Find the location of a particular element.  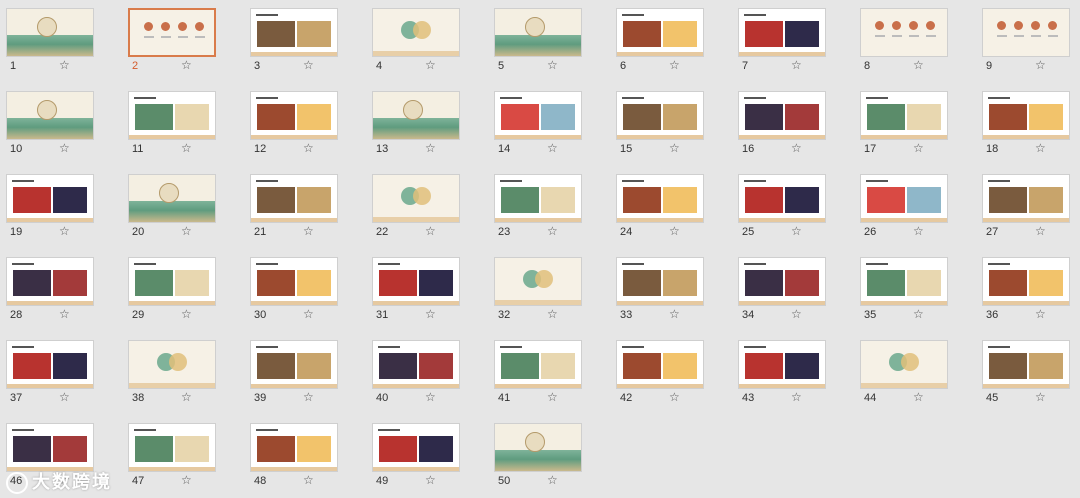

slide-thumbnail-30: 30 ☆ is located at coordinates (305, 290).